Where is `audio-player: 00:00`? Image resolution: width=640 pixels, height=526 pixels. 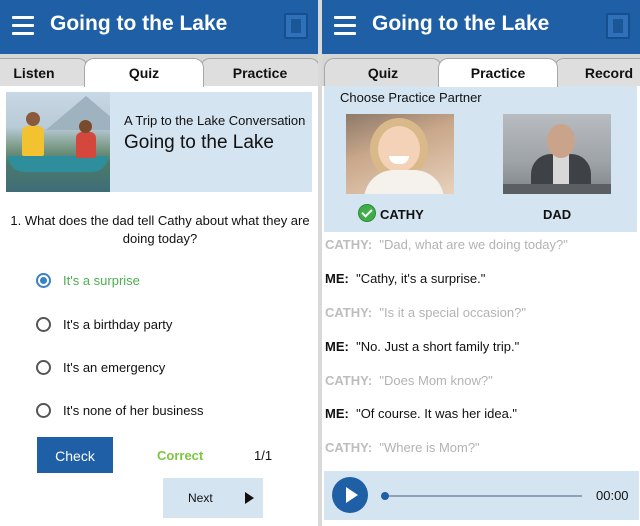
audio-player: 00:00 is located at coordinates (481, 495).